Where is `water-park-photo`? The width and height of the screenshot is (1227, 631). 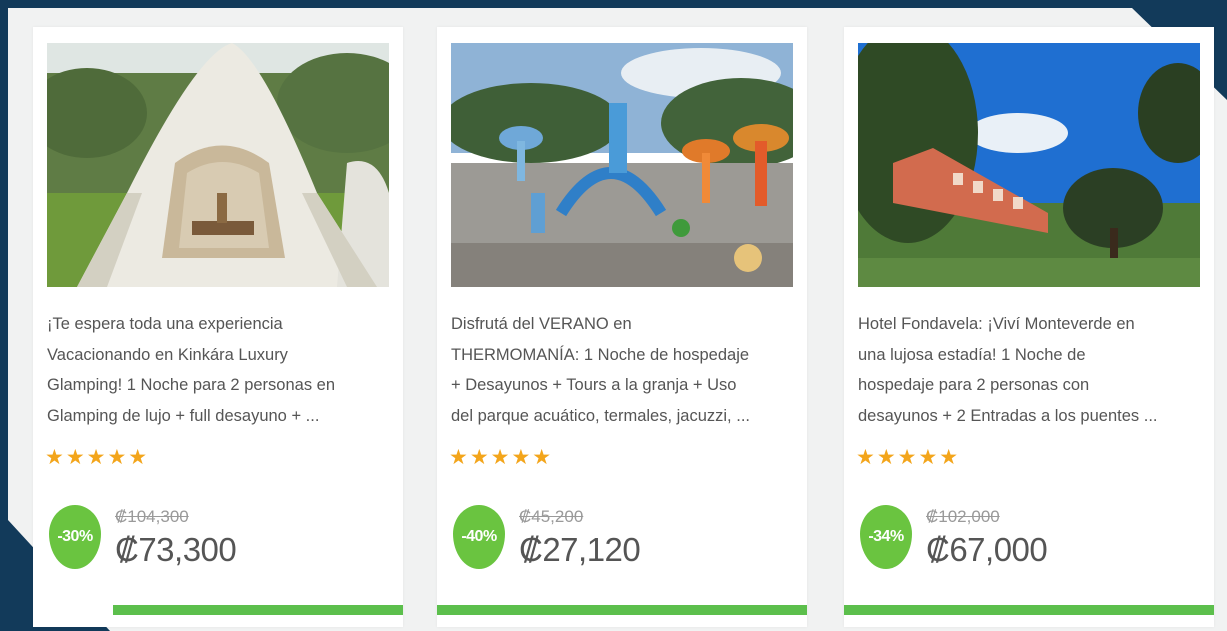 water-park-photo is located at coordinates (622, 165).